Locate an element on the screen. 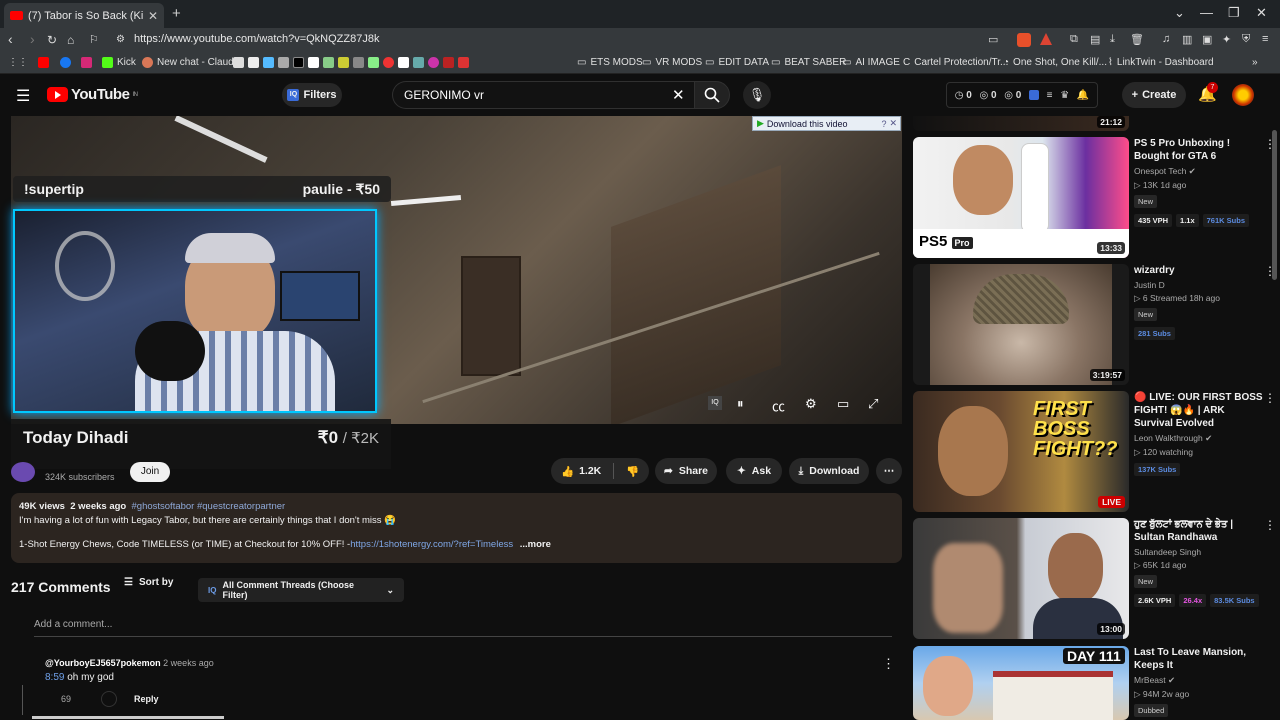  channel-name: Sultandeep Singh is located at coordinates (1199, 552).